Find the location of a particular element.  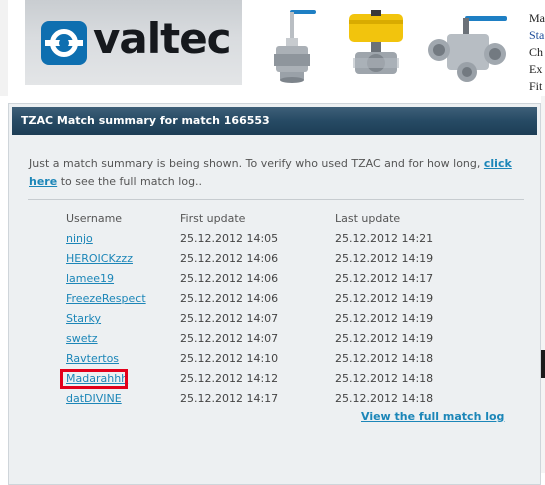

username-link: swetz is located at coordinates (82, 338).